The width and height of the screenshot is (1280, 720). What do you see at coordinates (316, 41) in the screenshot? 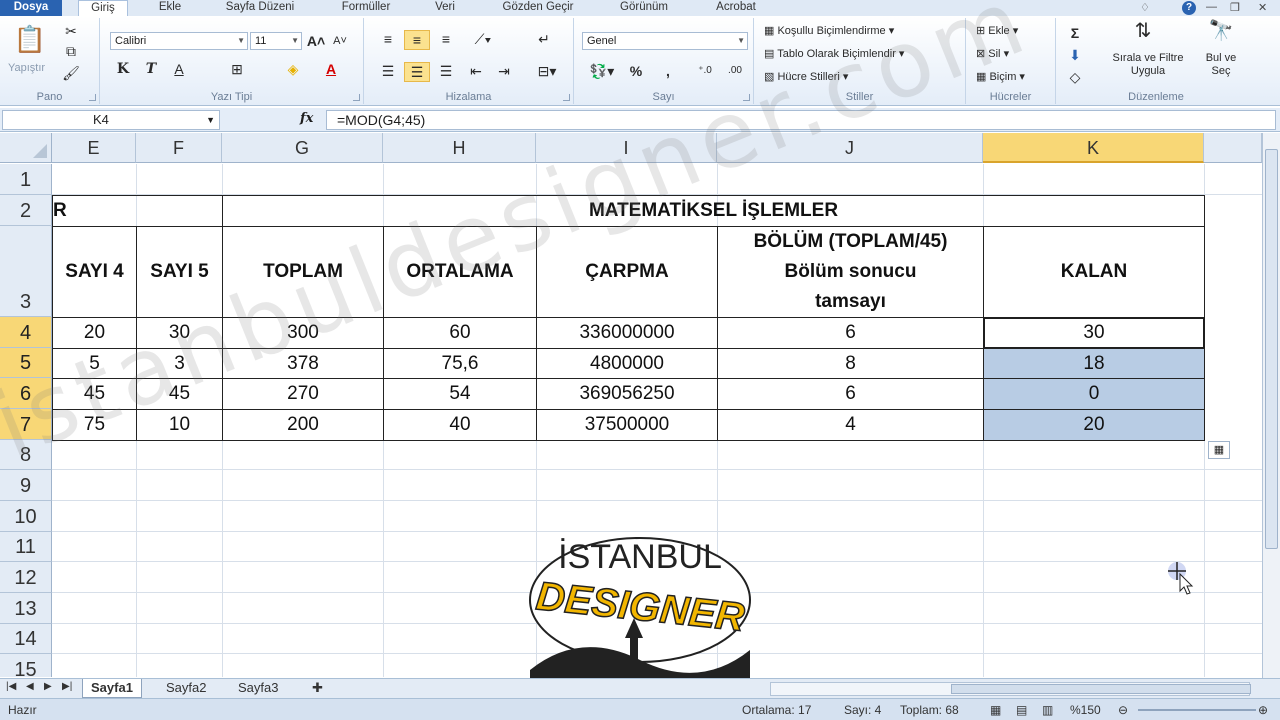
I see `grow-font-icon: A˄` at bounding box center [316, 41].